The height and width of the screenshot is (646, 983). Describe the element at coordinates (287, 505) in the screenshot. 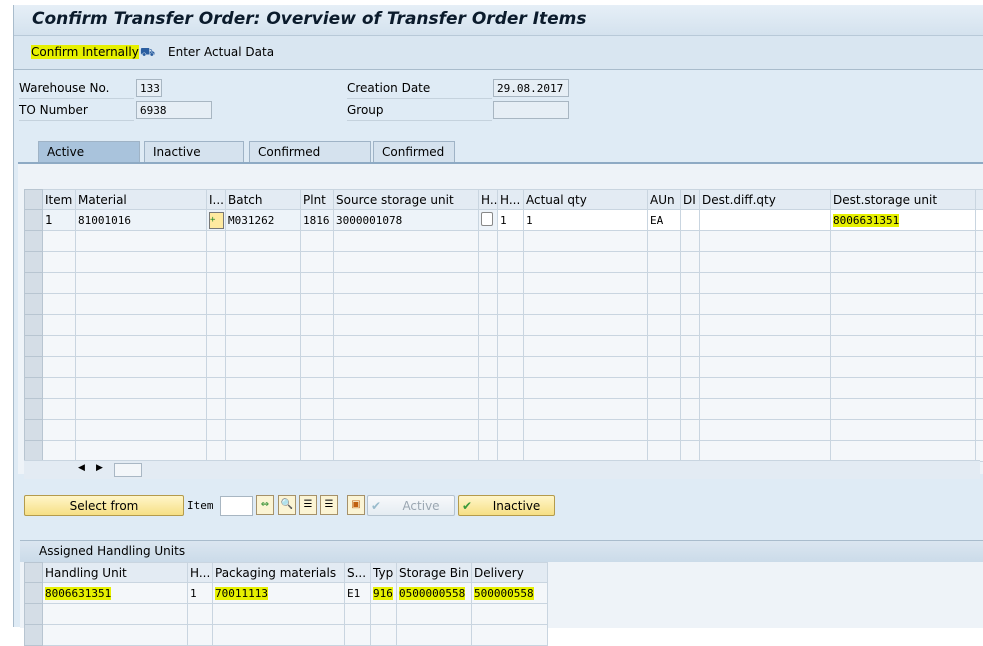

I see `search-icon: 🔍` at that location.